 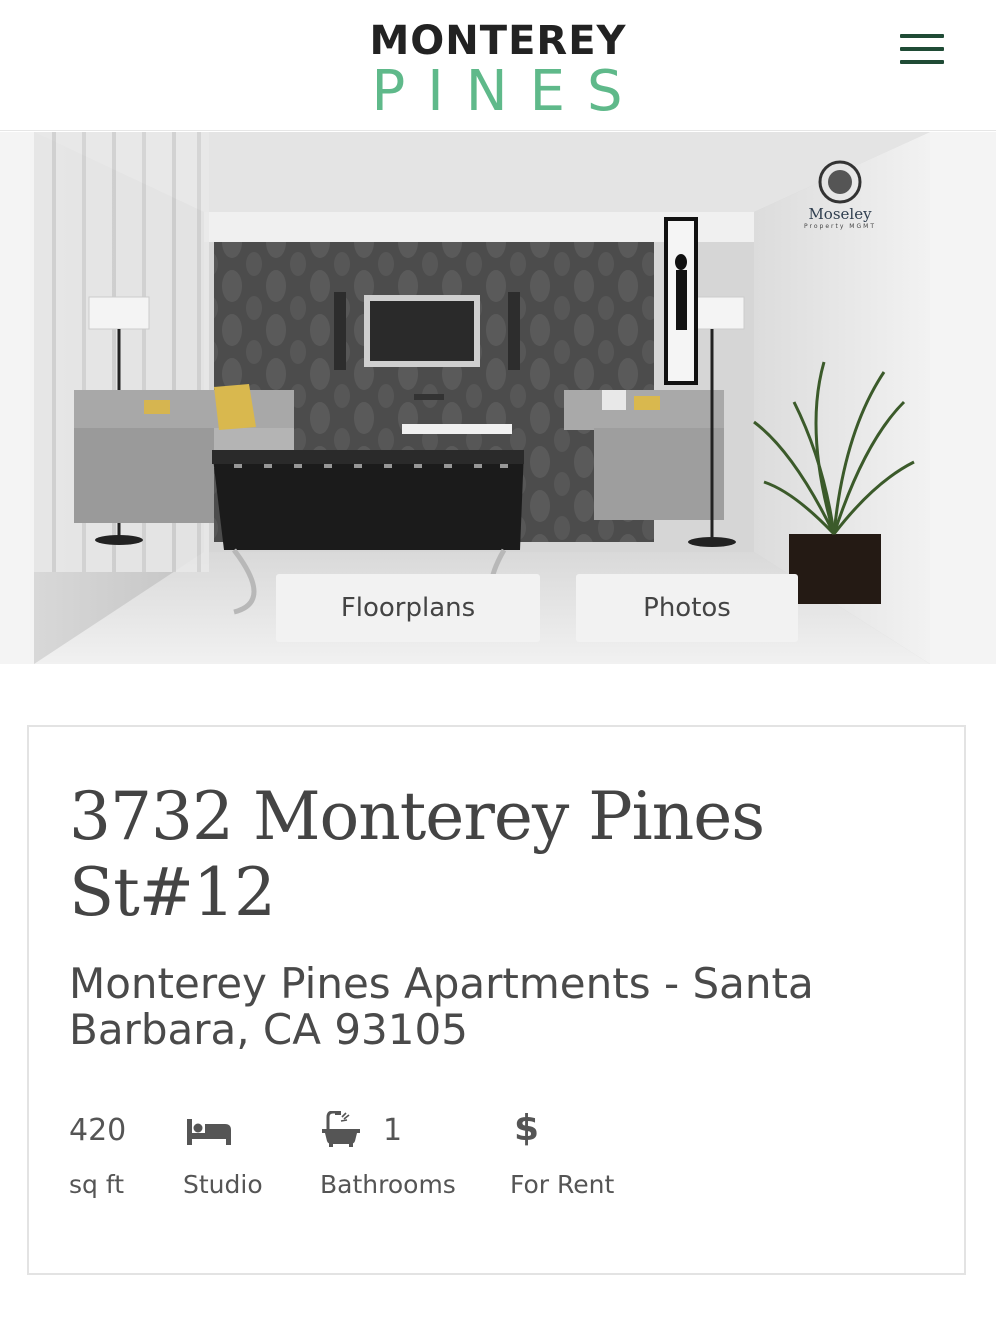 I want to click on photos-button: Photos, so click(x=687, y=608).